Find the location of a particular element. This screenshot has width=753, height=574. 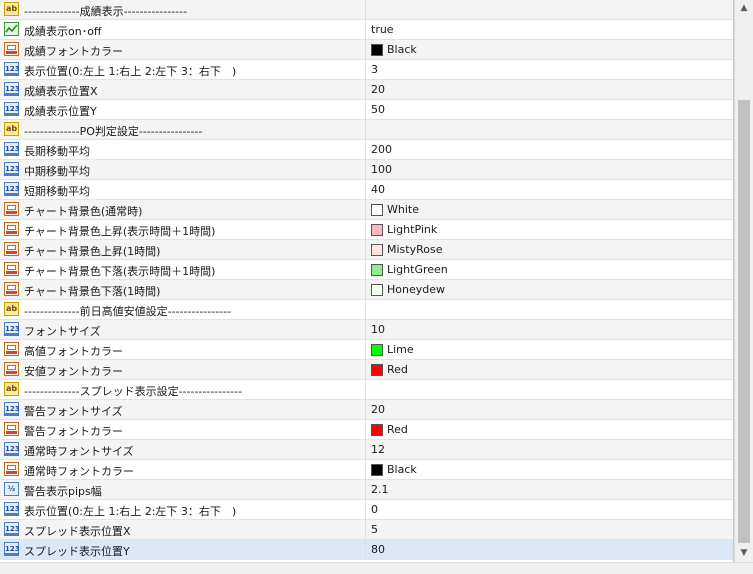

property-row: 123 通常時フォントサイズ 12 is located at coordinates (366, 450).